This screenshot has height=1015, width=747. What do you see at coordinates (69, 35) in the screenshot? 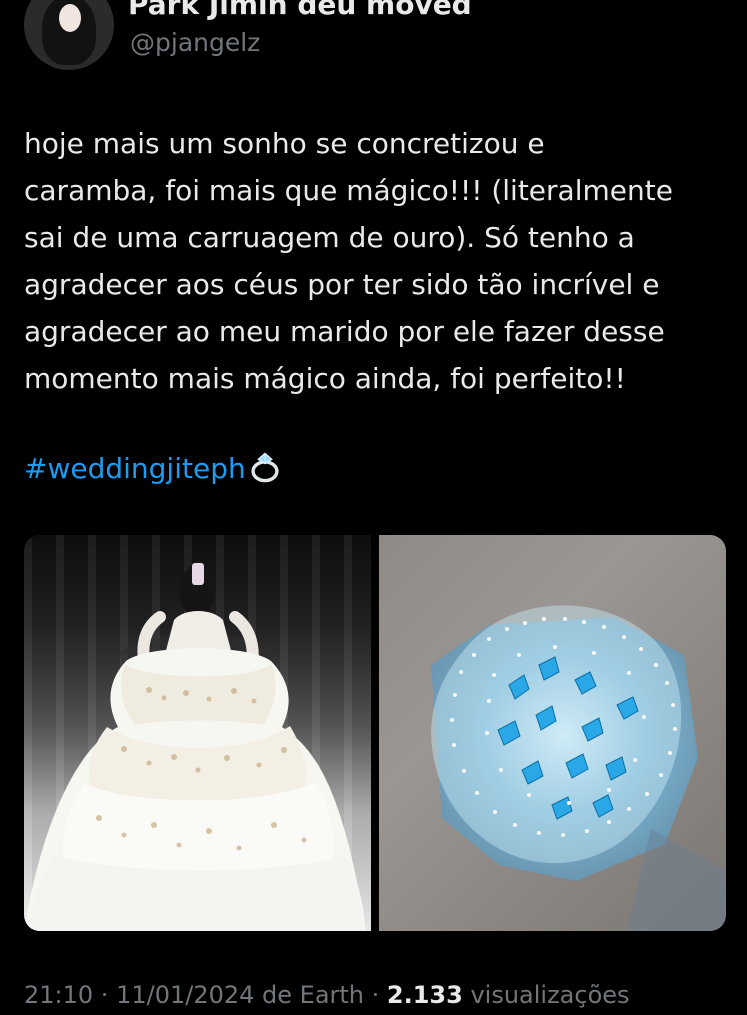
I see `tweet-avatar` at bounding box center [69, 35].